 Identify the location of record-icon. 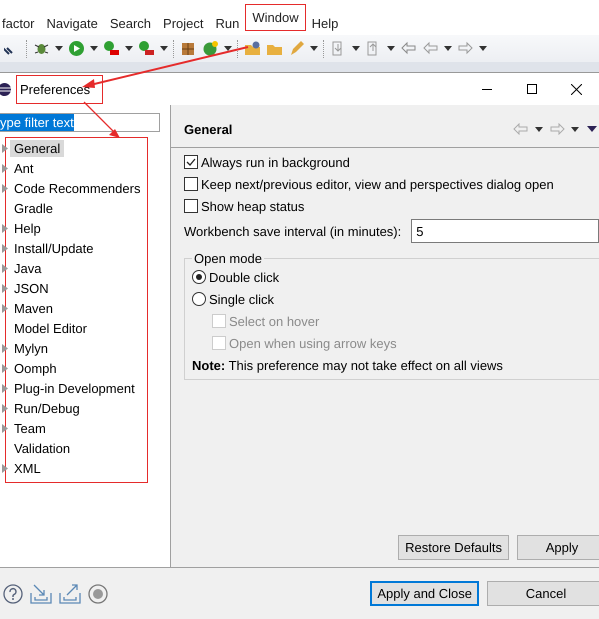
(98, 594).